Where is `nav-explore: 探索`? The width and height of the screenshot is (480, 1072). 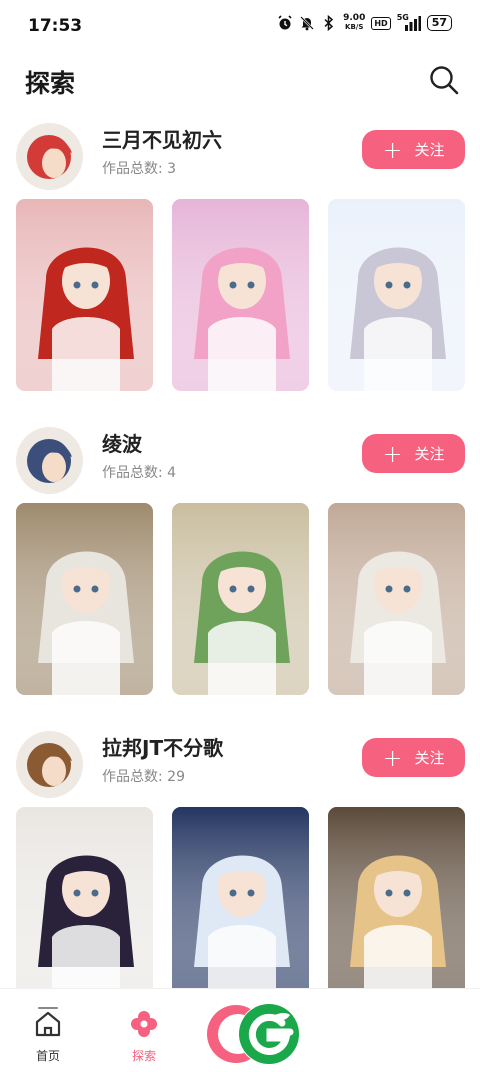 nav-explore: 探索 is located at coordinates (144, 1037).